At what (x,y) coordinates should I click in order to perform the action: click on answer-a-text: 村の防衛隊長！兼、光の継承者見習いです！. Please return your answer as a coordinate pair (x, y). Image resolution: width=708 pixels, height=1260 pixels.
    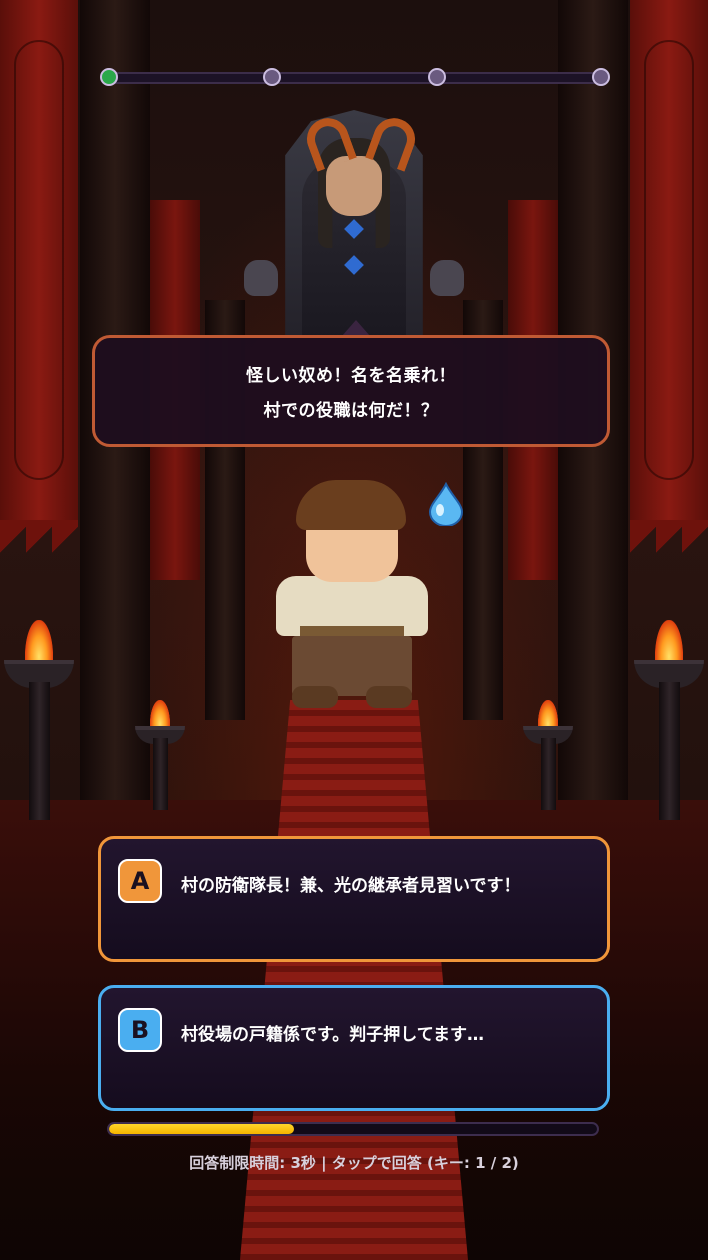
    Looking at the image, I should click on (351, 886).